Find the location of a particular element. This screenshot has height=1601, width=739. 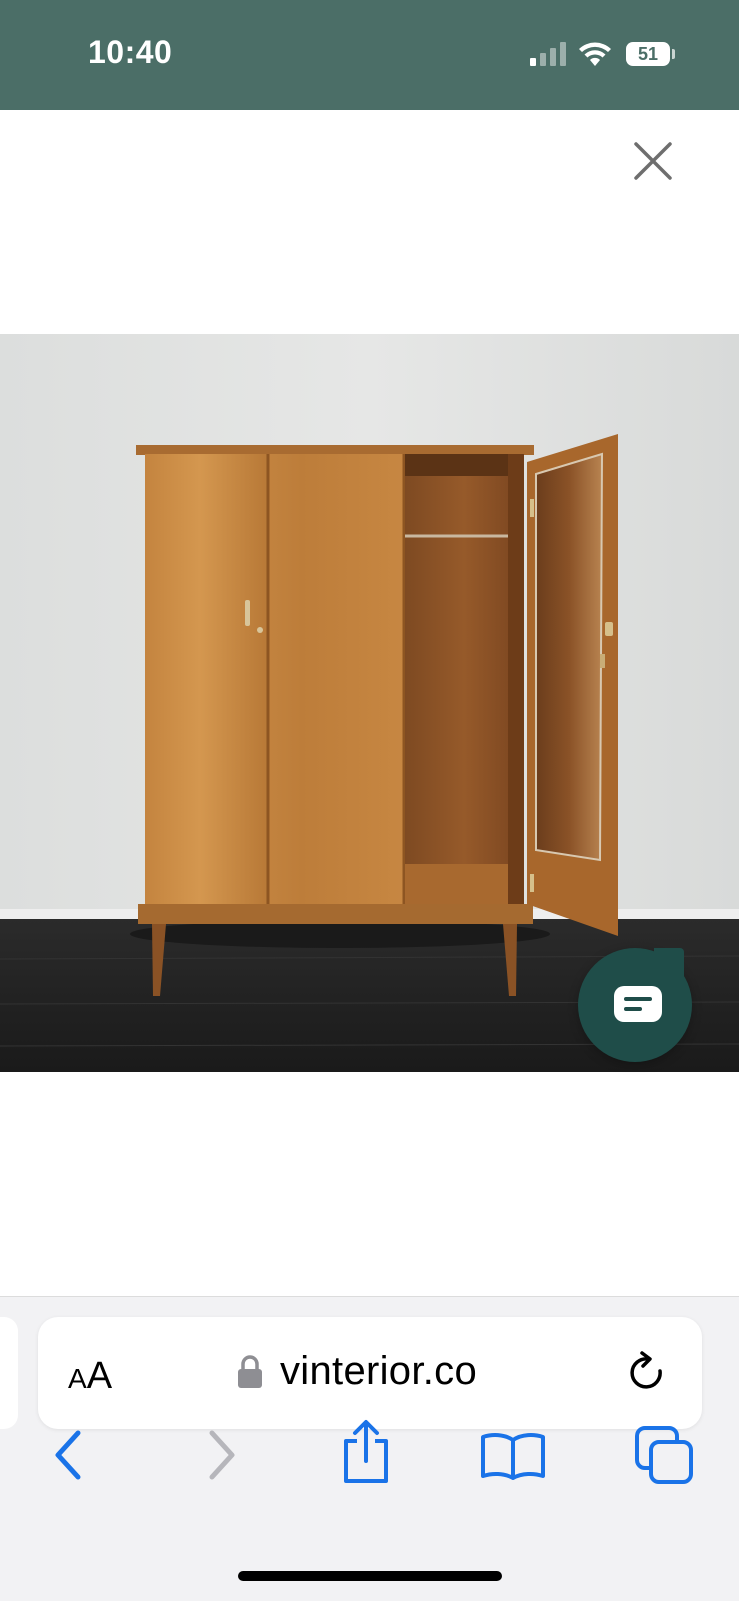

address-bar: AA vinterior.co is located at coordinates (370, 1373).